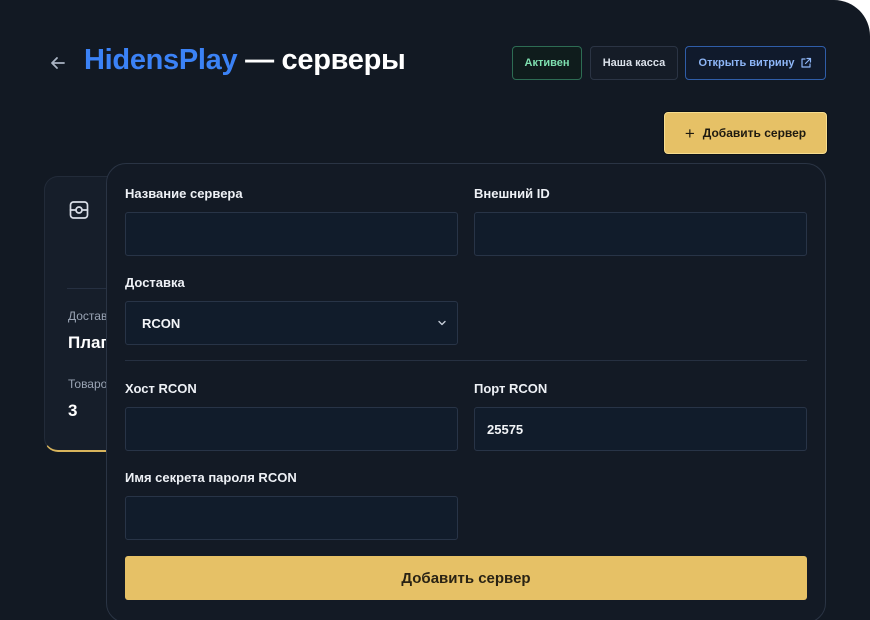 Image resolution: width=870 pixels, height=620 pixels. What do you see at coordinates (291, 323) in the screenshot?
I see `delivery-select: RCON` at bounding box center [291, 323].